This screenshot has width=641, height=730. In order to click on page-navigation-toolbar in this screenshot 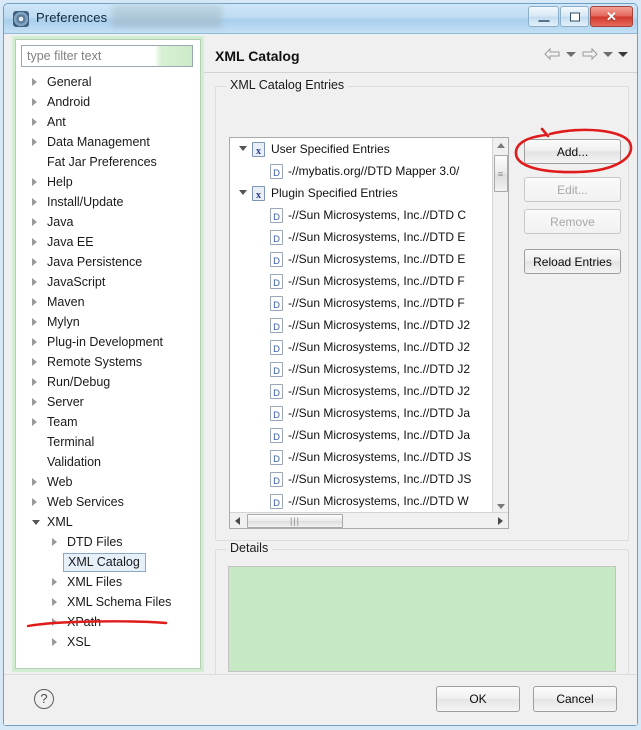, I will do `click(586, 54)`.